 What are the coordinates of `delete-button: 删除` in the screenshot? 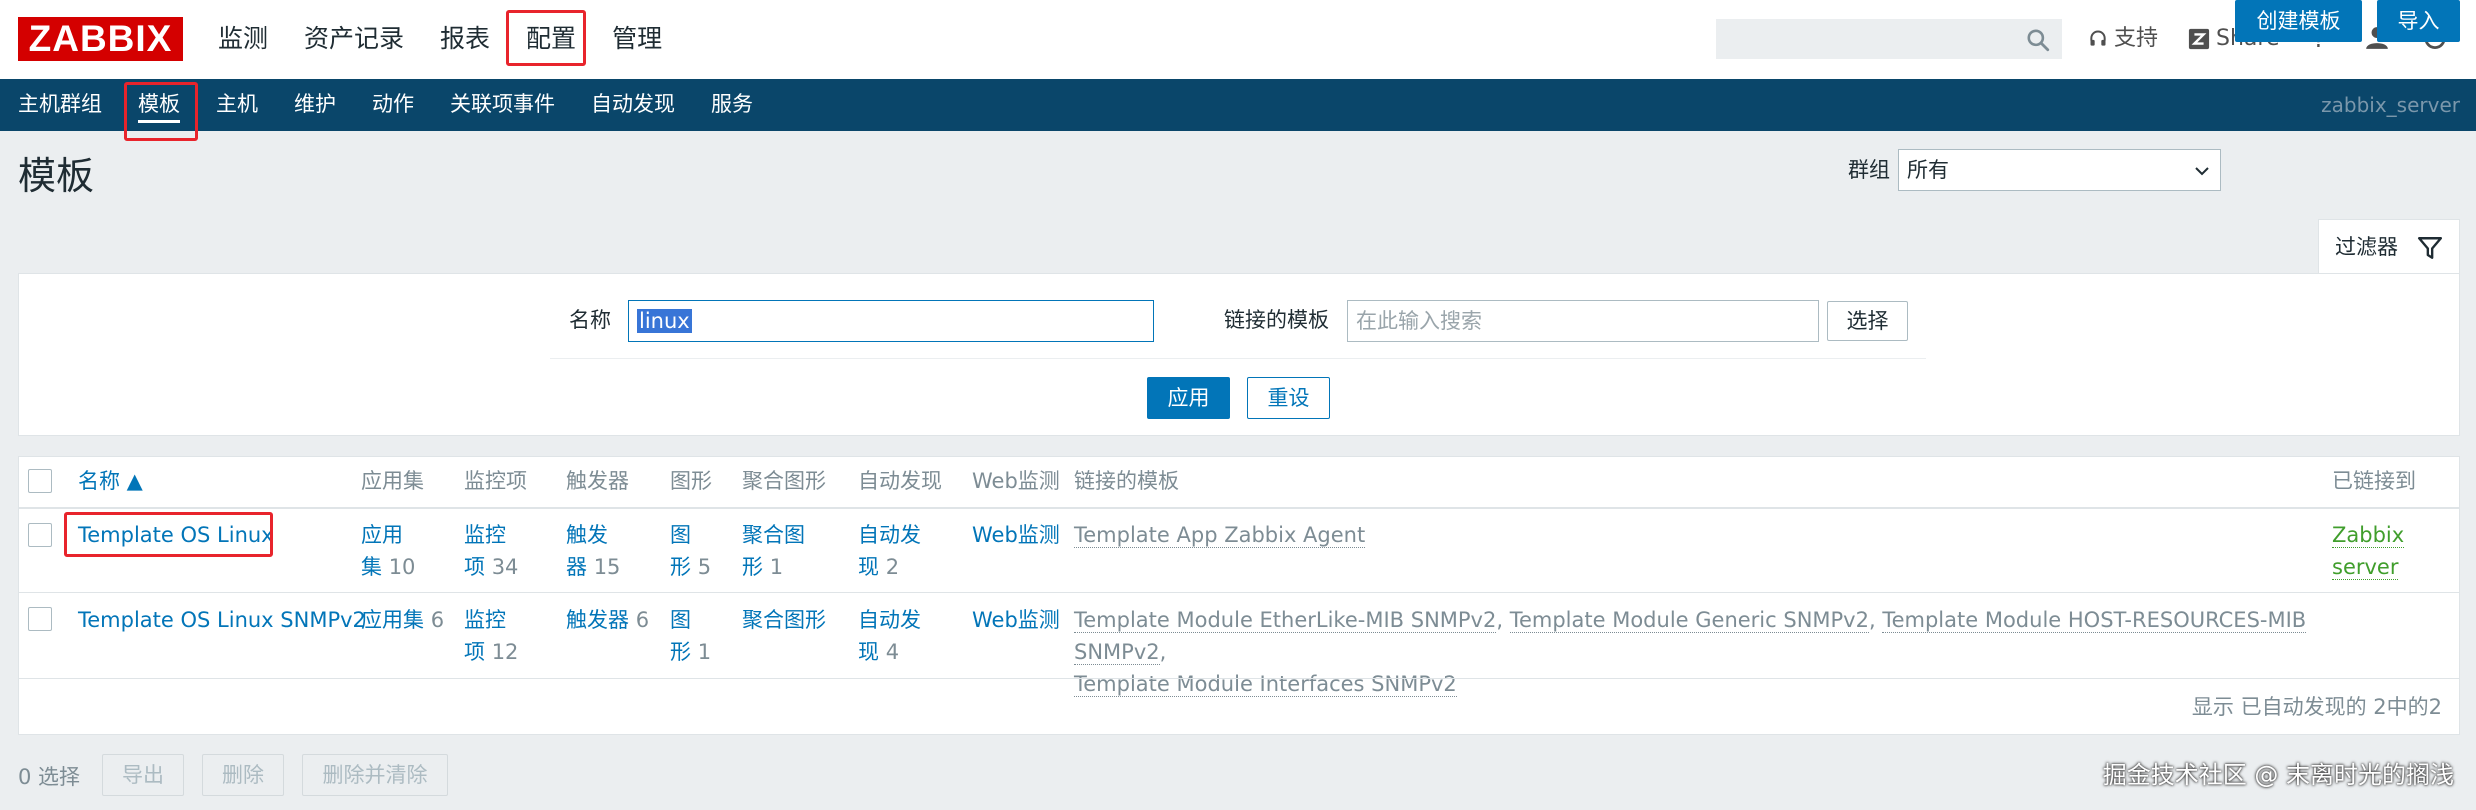 It's located at (243, 775).